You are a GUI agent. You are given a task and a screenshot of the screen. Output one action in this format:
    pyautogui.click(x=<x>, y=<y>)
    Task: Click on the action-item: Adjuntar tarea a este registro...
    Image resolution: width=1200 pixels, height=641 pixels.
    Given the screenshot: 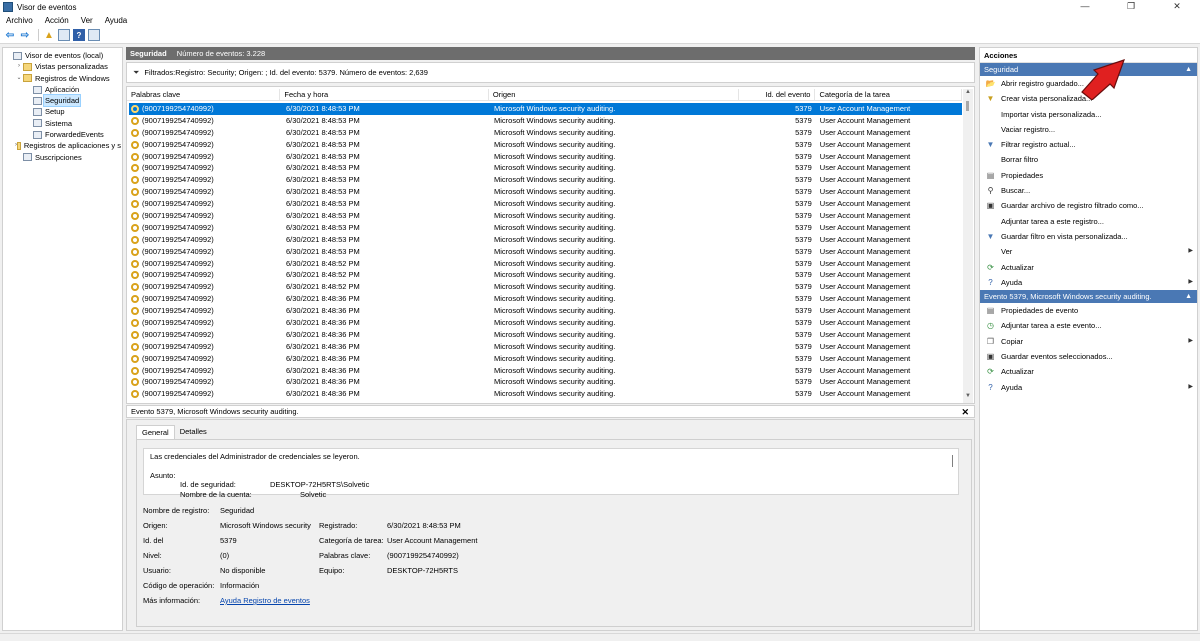 What is the action you would take?
    pyautogui.click(x=1088, y=221)
    